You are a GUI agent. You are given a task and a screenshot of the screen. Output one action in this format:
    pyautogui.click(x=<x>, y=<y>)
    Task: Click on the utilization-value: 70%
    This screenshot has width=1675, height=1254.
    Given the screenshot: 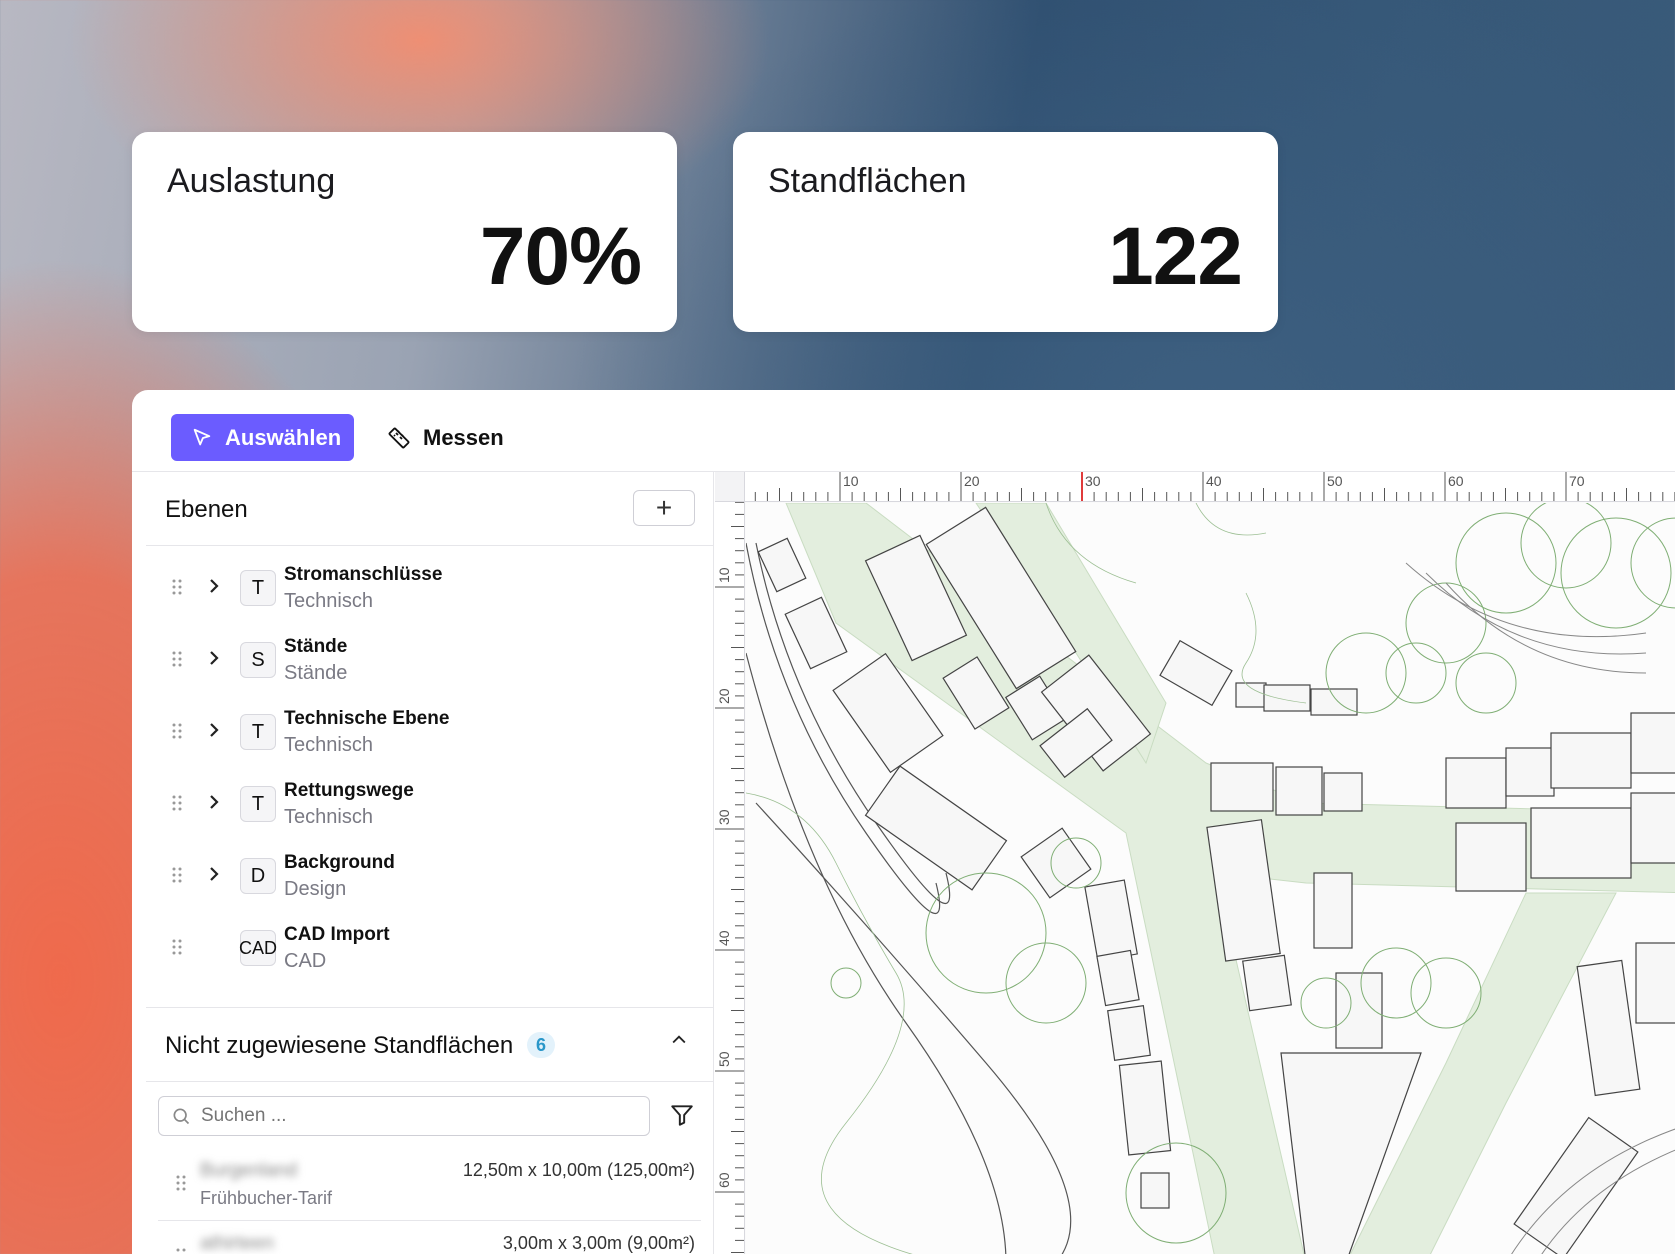 What is the action you would take?
    pyautogui.click(x=560, y=256)
    